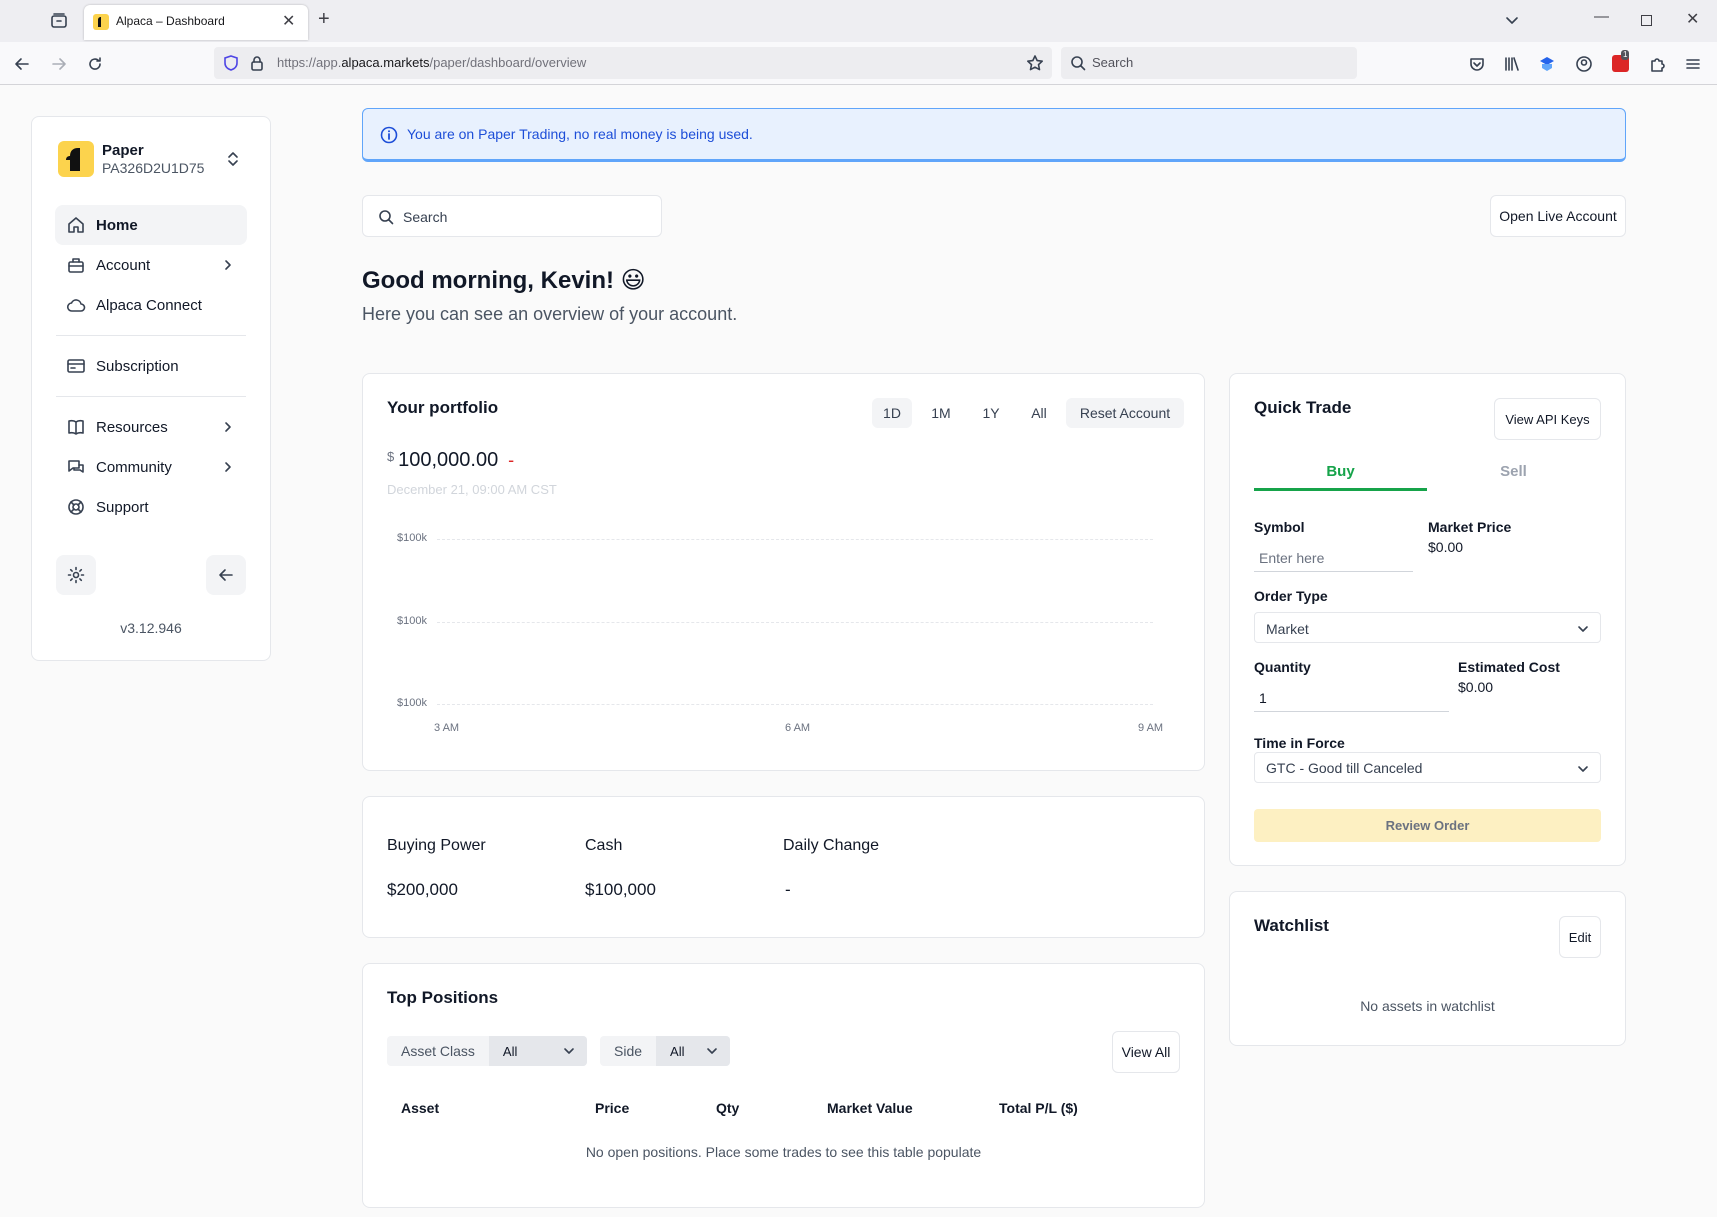 This screenshot has height=1217, width=1717. I want to click on sidebar-item-label: Community, so click(134, 467).